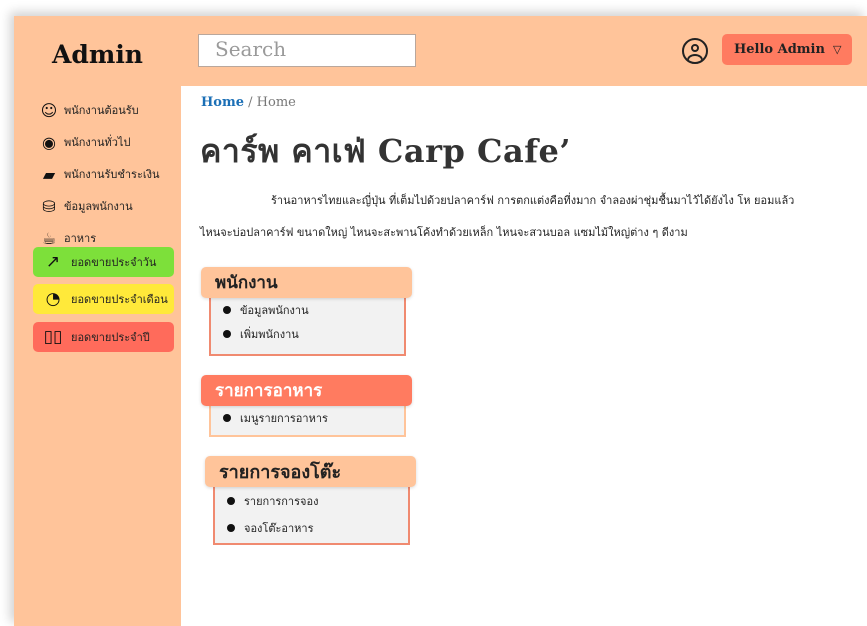  What do you see at coordinates (317, 528) in the screenshot?
I see `card-item-book-table: จองโต๊ะอาหาร` at bounding box center [317, 528].